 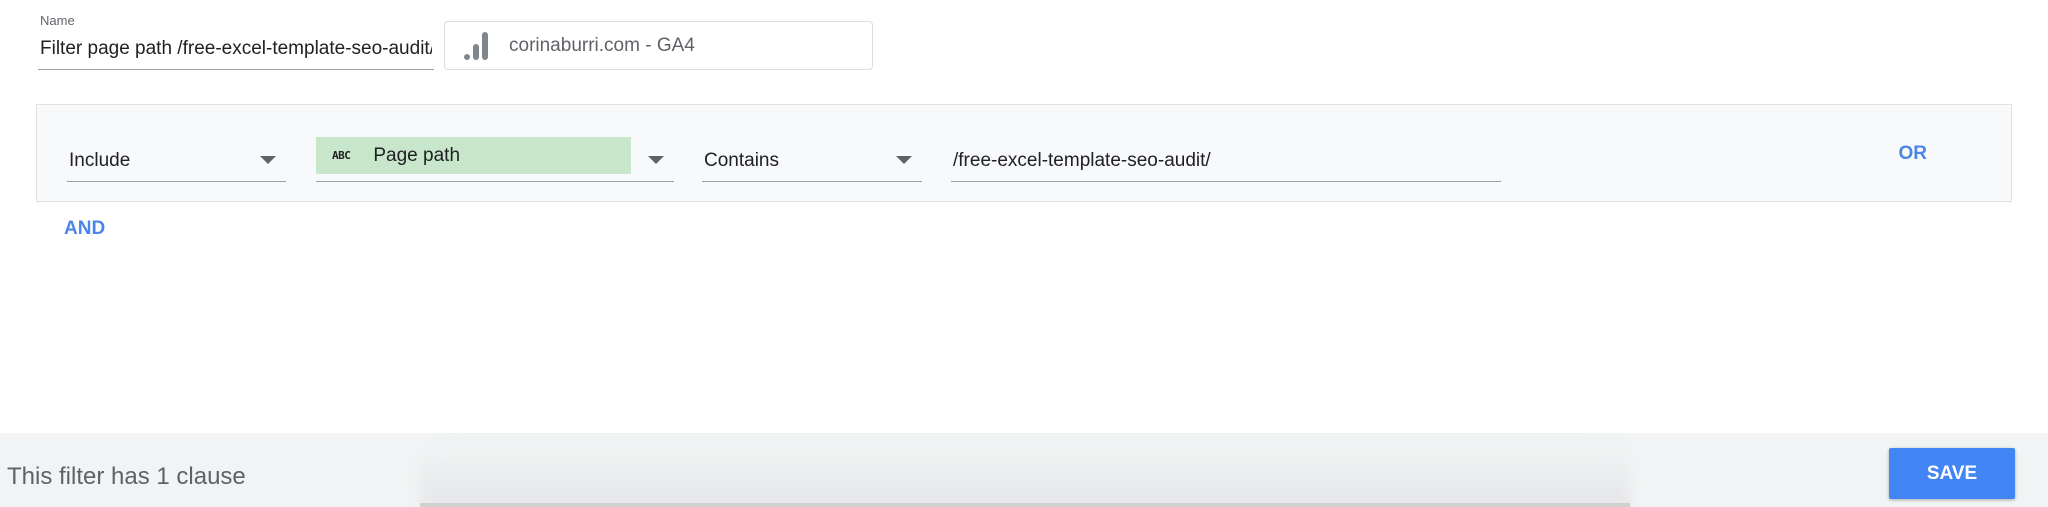 I want to click on name-input, so click(x=236, y=49).